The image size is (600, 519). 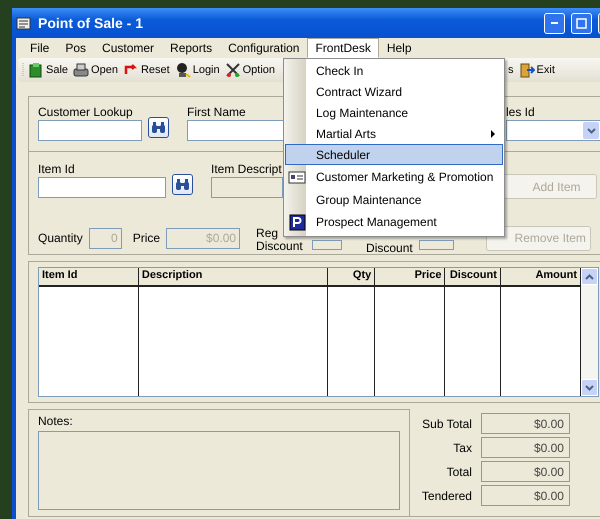 What do you see at coordinates (472, 277) in the screenshot?
I see `column-header: Discount` at bounding box center [472, 277].